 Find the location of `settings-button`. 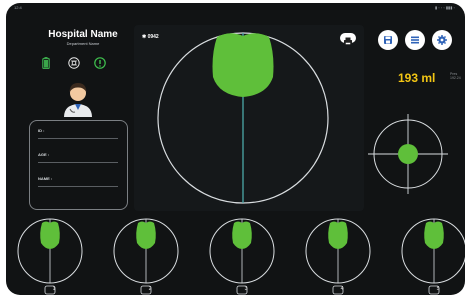

settings-button is located at coordinates (442, 40).